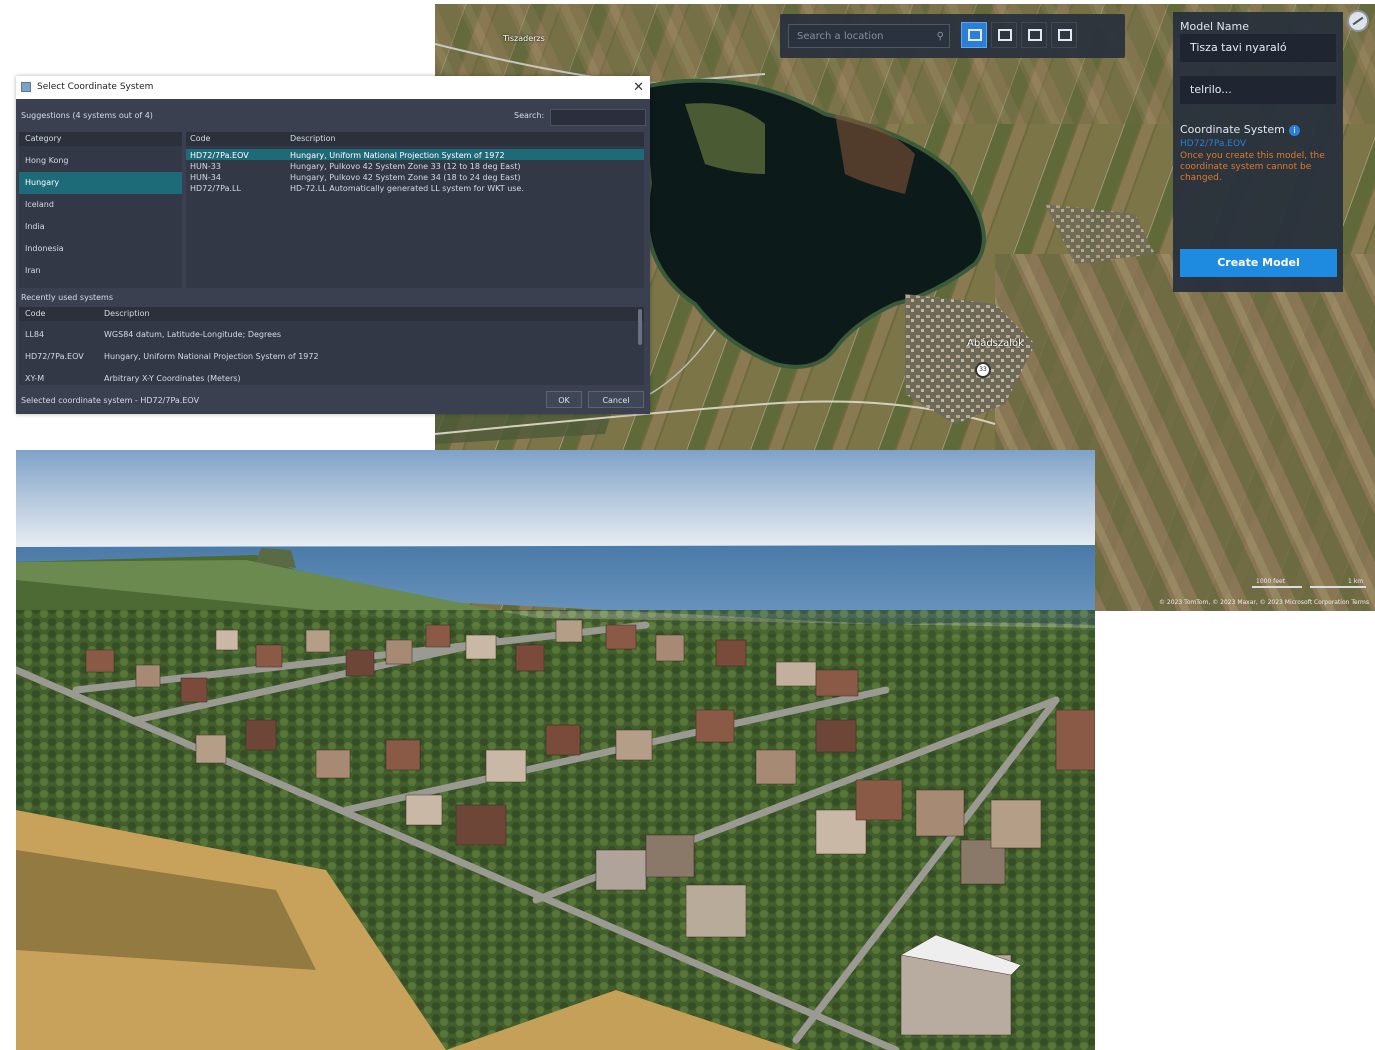  I want to click on search-input, so click(598, 117).